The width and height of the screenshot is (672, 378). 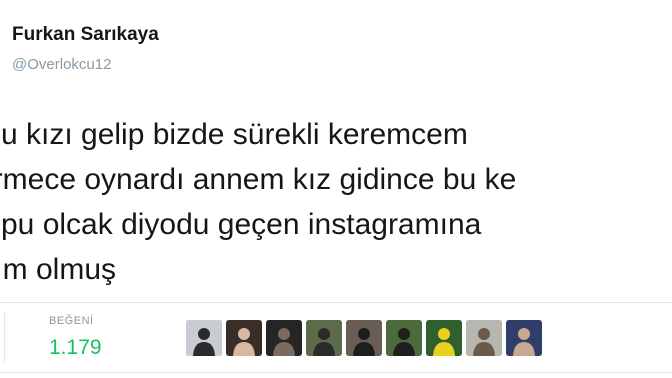 What do you see at coordinates (75, 348) in the screenshot?
I see `likes-count: 1.179` at bounding box center [75, 348].